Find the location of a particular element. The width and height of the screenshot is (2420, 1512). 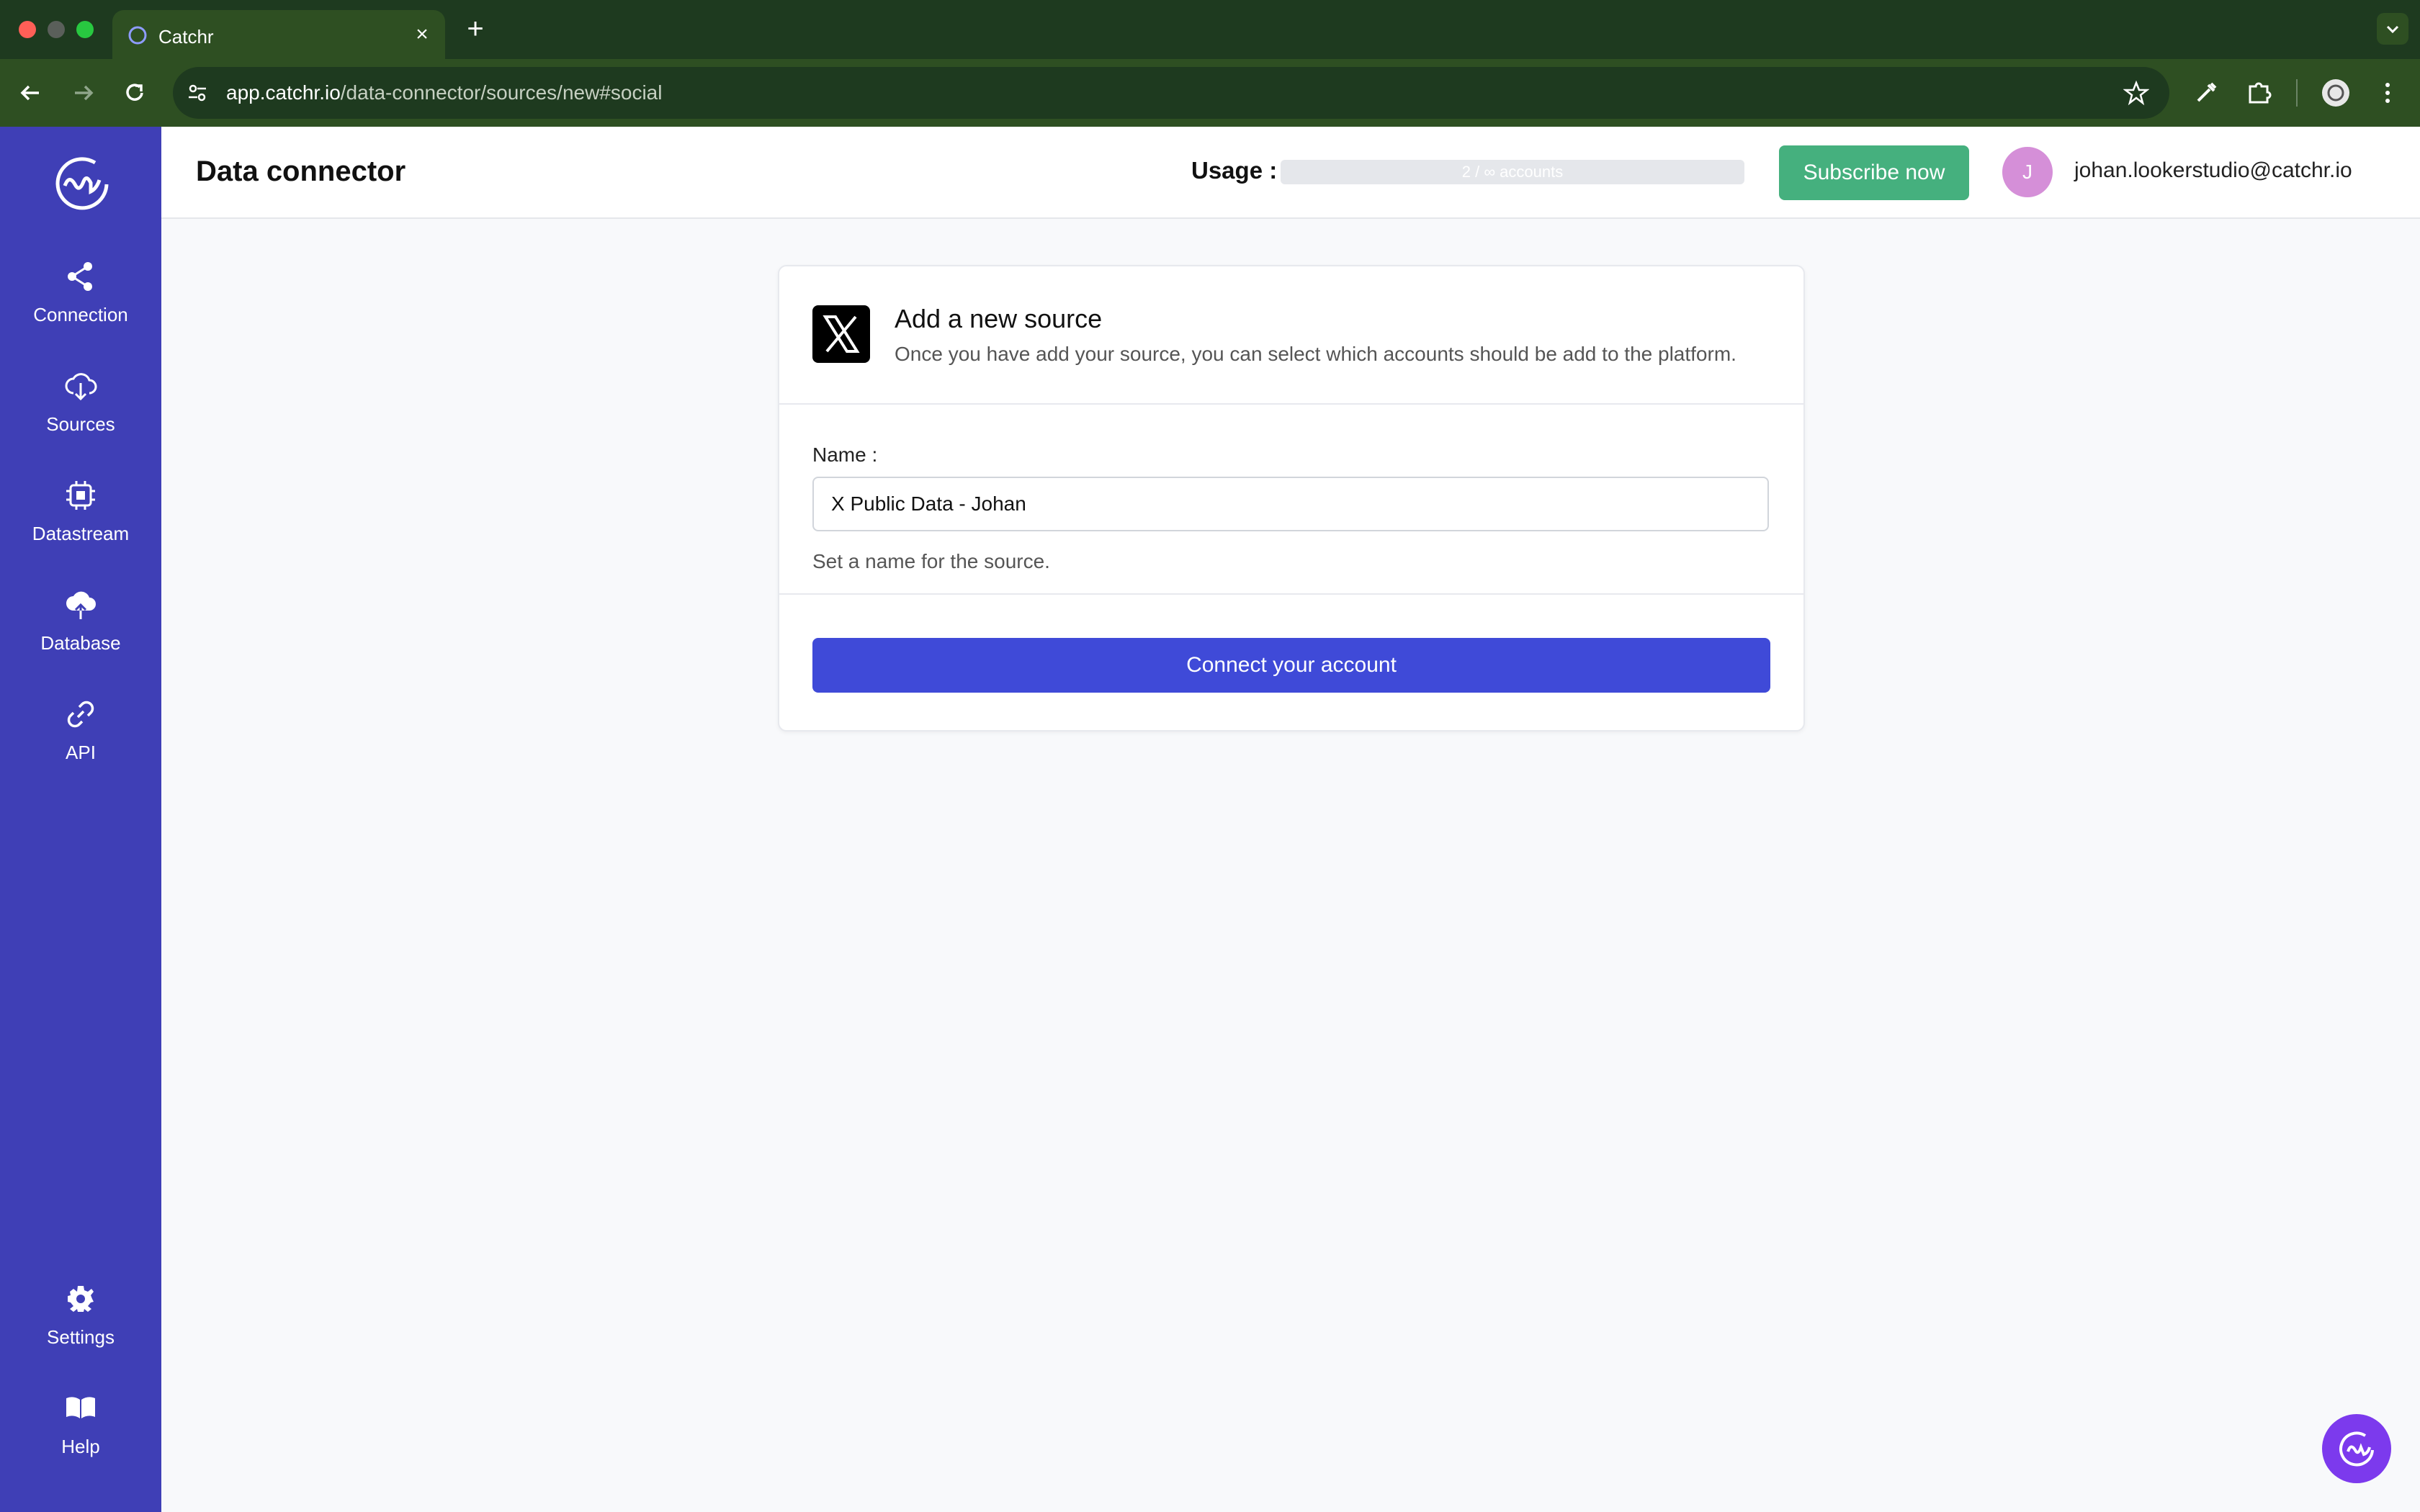

gear-icon is located at coordinates (81, 1299).